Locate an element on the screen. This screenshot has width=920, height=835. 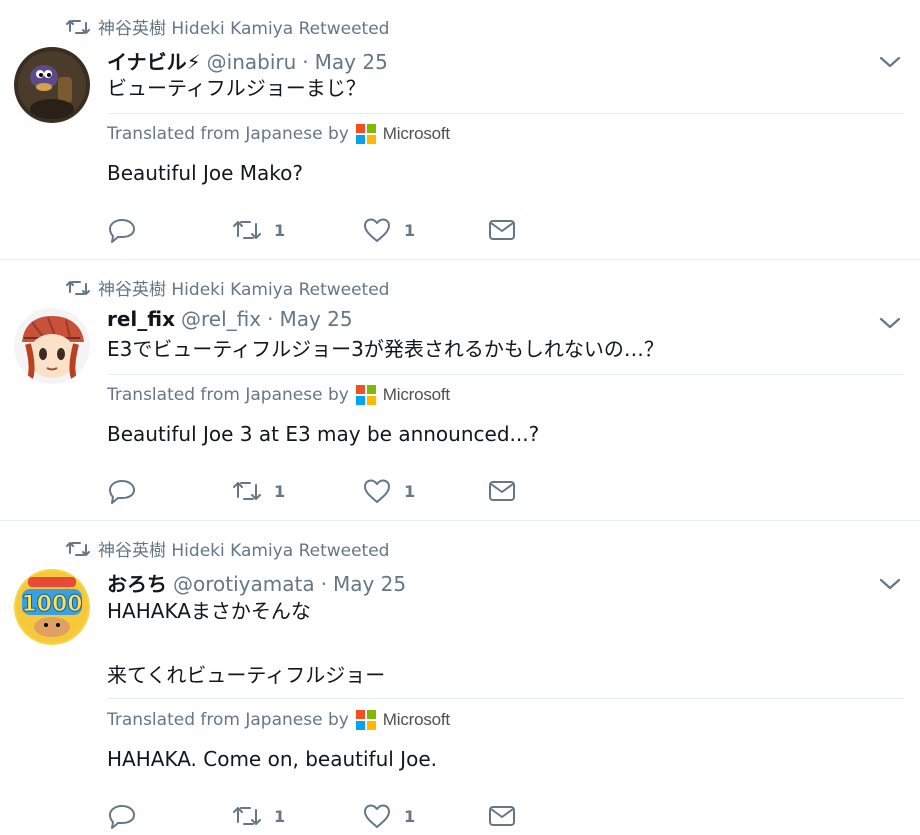
tweet-header: おろち @orotiyamata · May 25 is located at coordinates (256, 582).